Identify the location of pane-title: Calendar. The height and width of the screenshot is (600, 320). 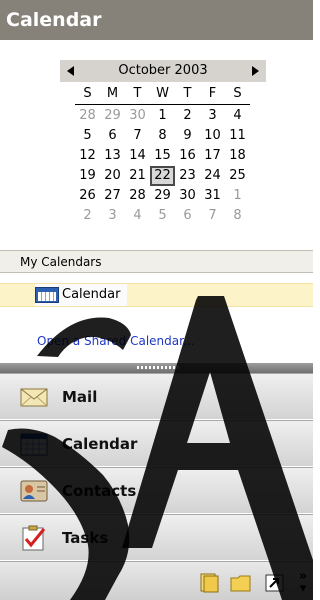
(156, 20).